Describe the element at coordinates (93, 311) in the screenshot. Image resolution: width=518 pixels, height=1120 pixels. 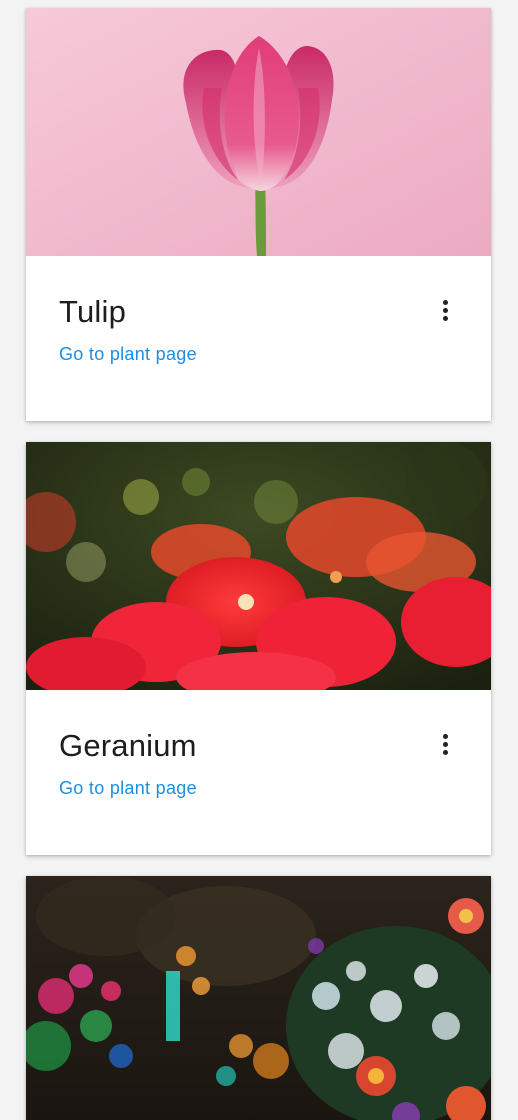
I see `plant-title: Tulip` at that location.